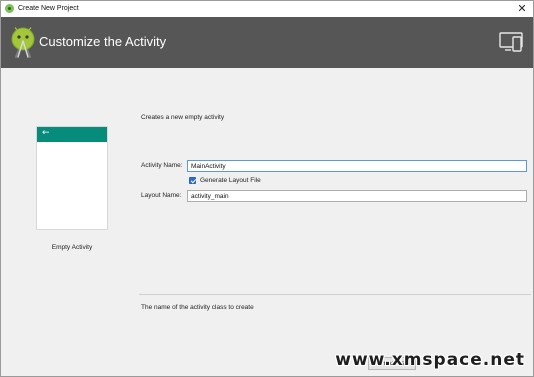 Image resolution: width=534 pixels, height=377 pixels. Describe the element at coordinates (162, 165) in the screenshot. I see `activity-name-label: Activity Name:` at that location.